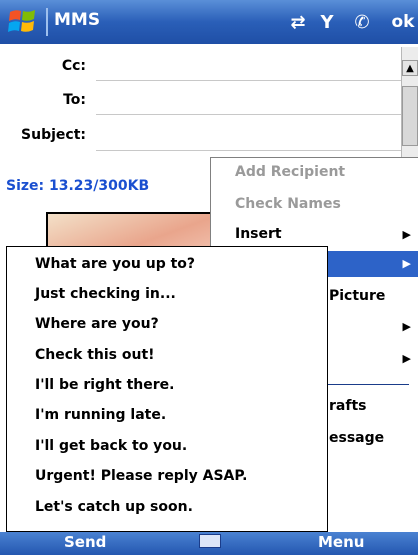 The image size is (418, 555). I want to click on connectivity-icon: ⇄, so click(298, 22).